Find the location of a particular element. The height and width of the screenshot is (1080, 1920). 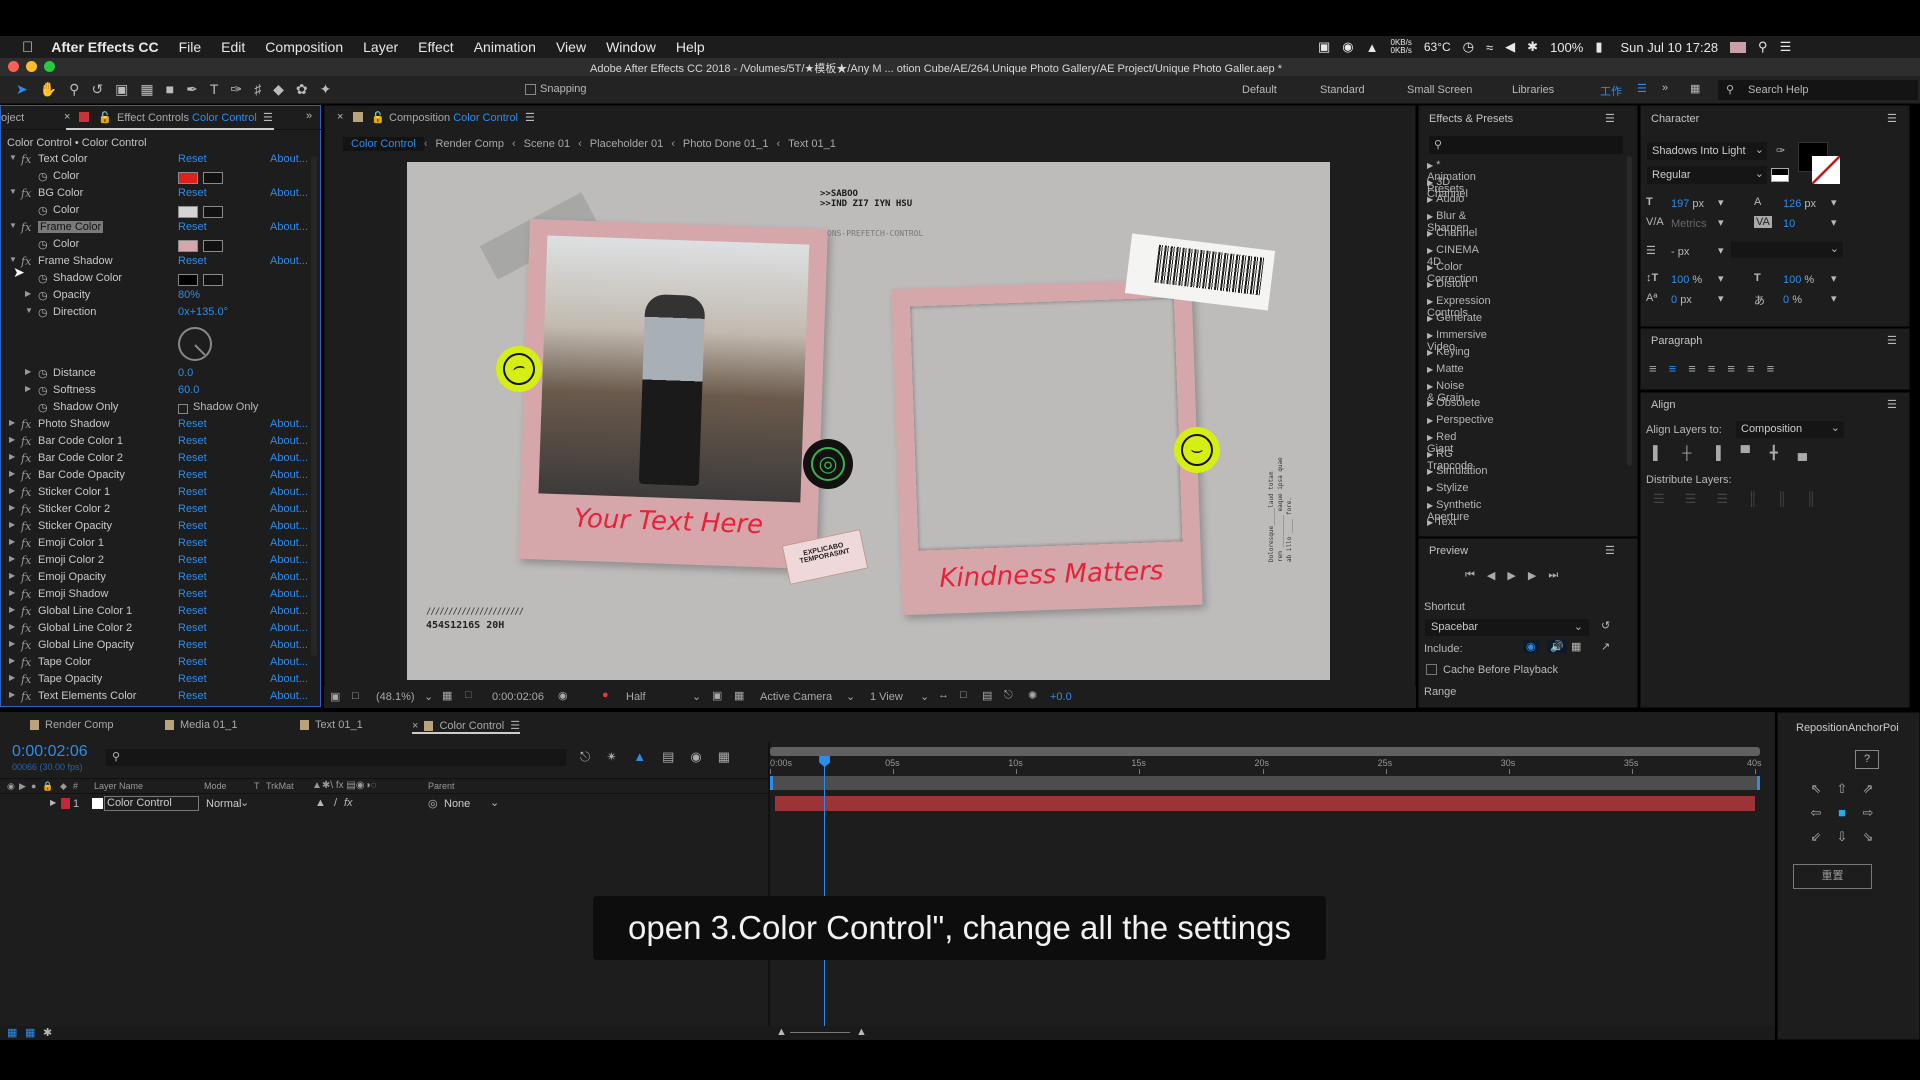

prev-frame-icon: ◀ is located at coordinates (1491, 575).